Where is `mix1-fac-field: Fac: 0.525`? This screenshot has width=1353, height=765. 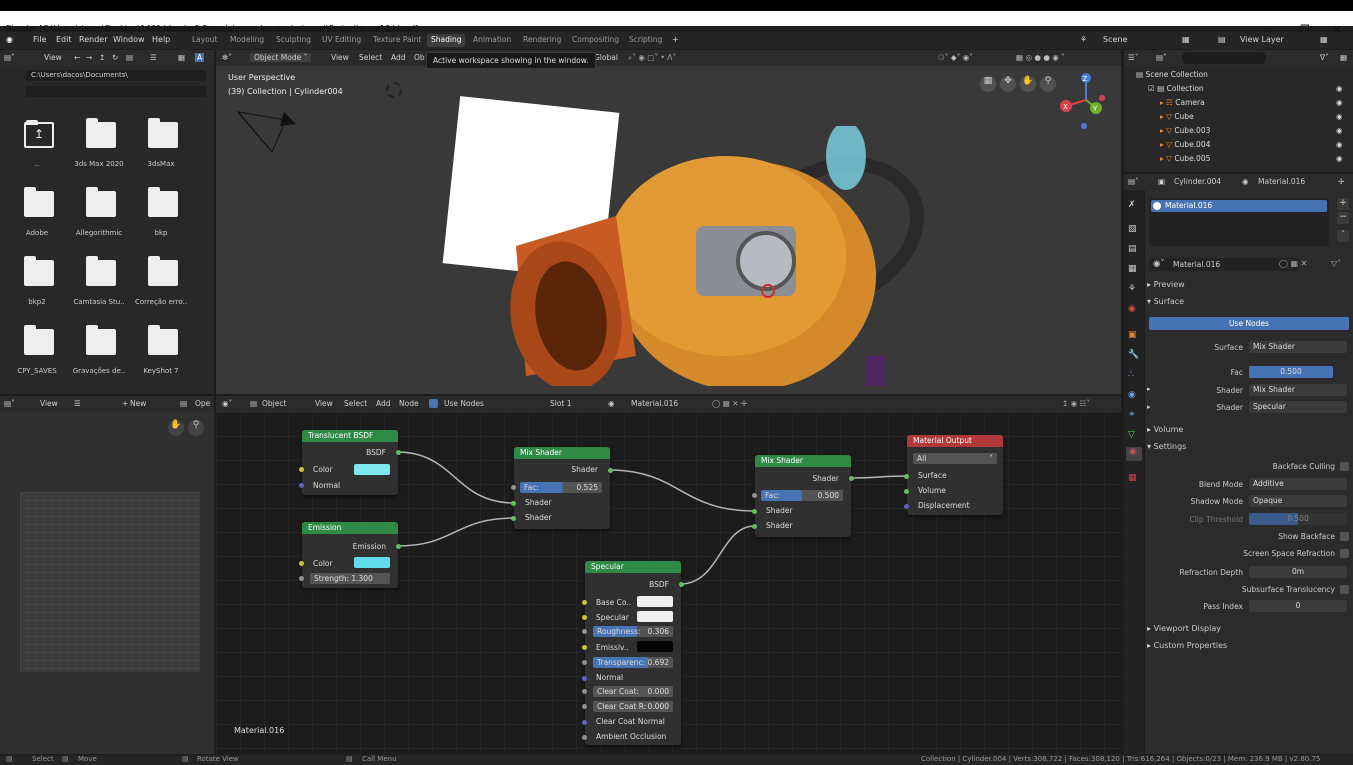
mix1-fac-field: Fac: 0.525 is located at coordinates (561, 487).